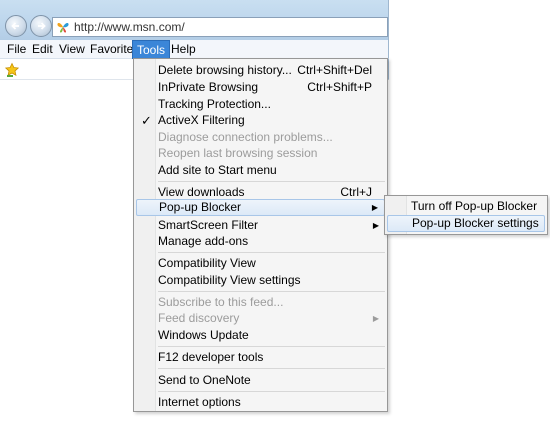 This screenshot has height=423, width=550. Describe the element at coordinates (474, 206) in the screenshot. I see `menu-item-label: Turn off Pop-up Blocker` at that location.